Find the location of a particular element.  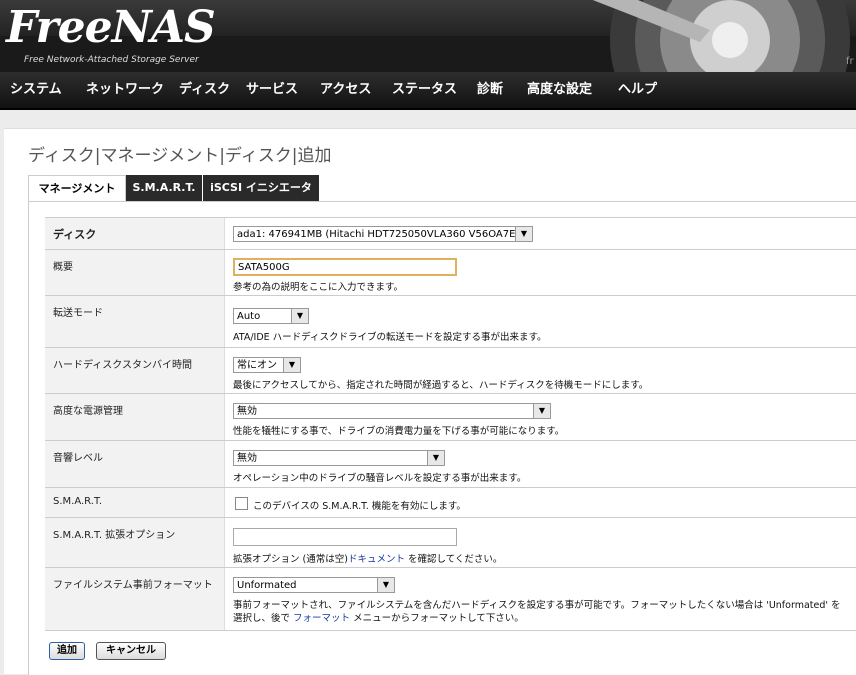

smart-checkbox-label: このデバイスの S.M.A.R.T. 機能を有効にします。 is located at coordinates (359, 505).